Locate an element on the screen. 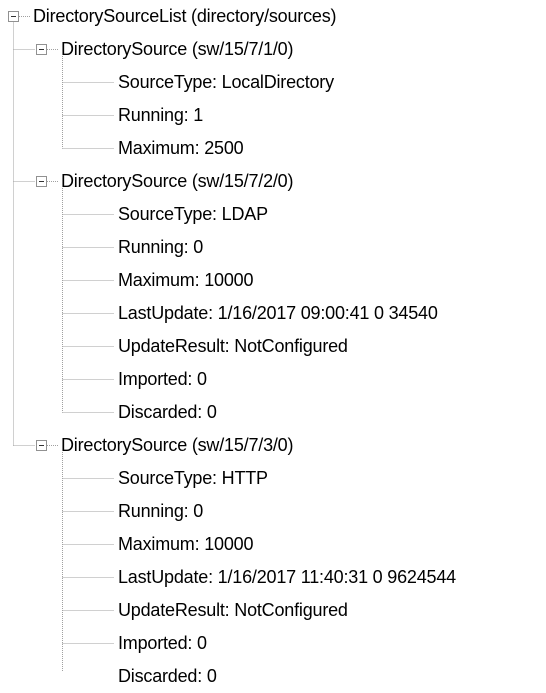  tree-leaf-property-label: LastUpdate: 1/16/2017 09:00:41 0 34540 is located at coordinates (278, 313).